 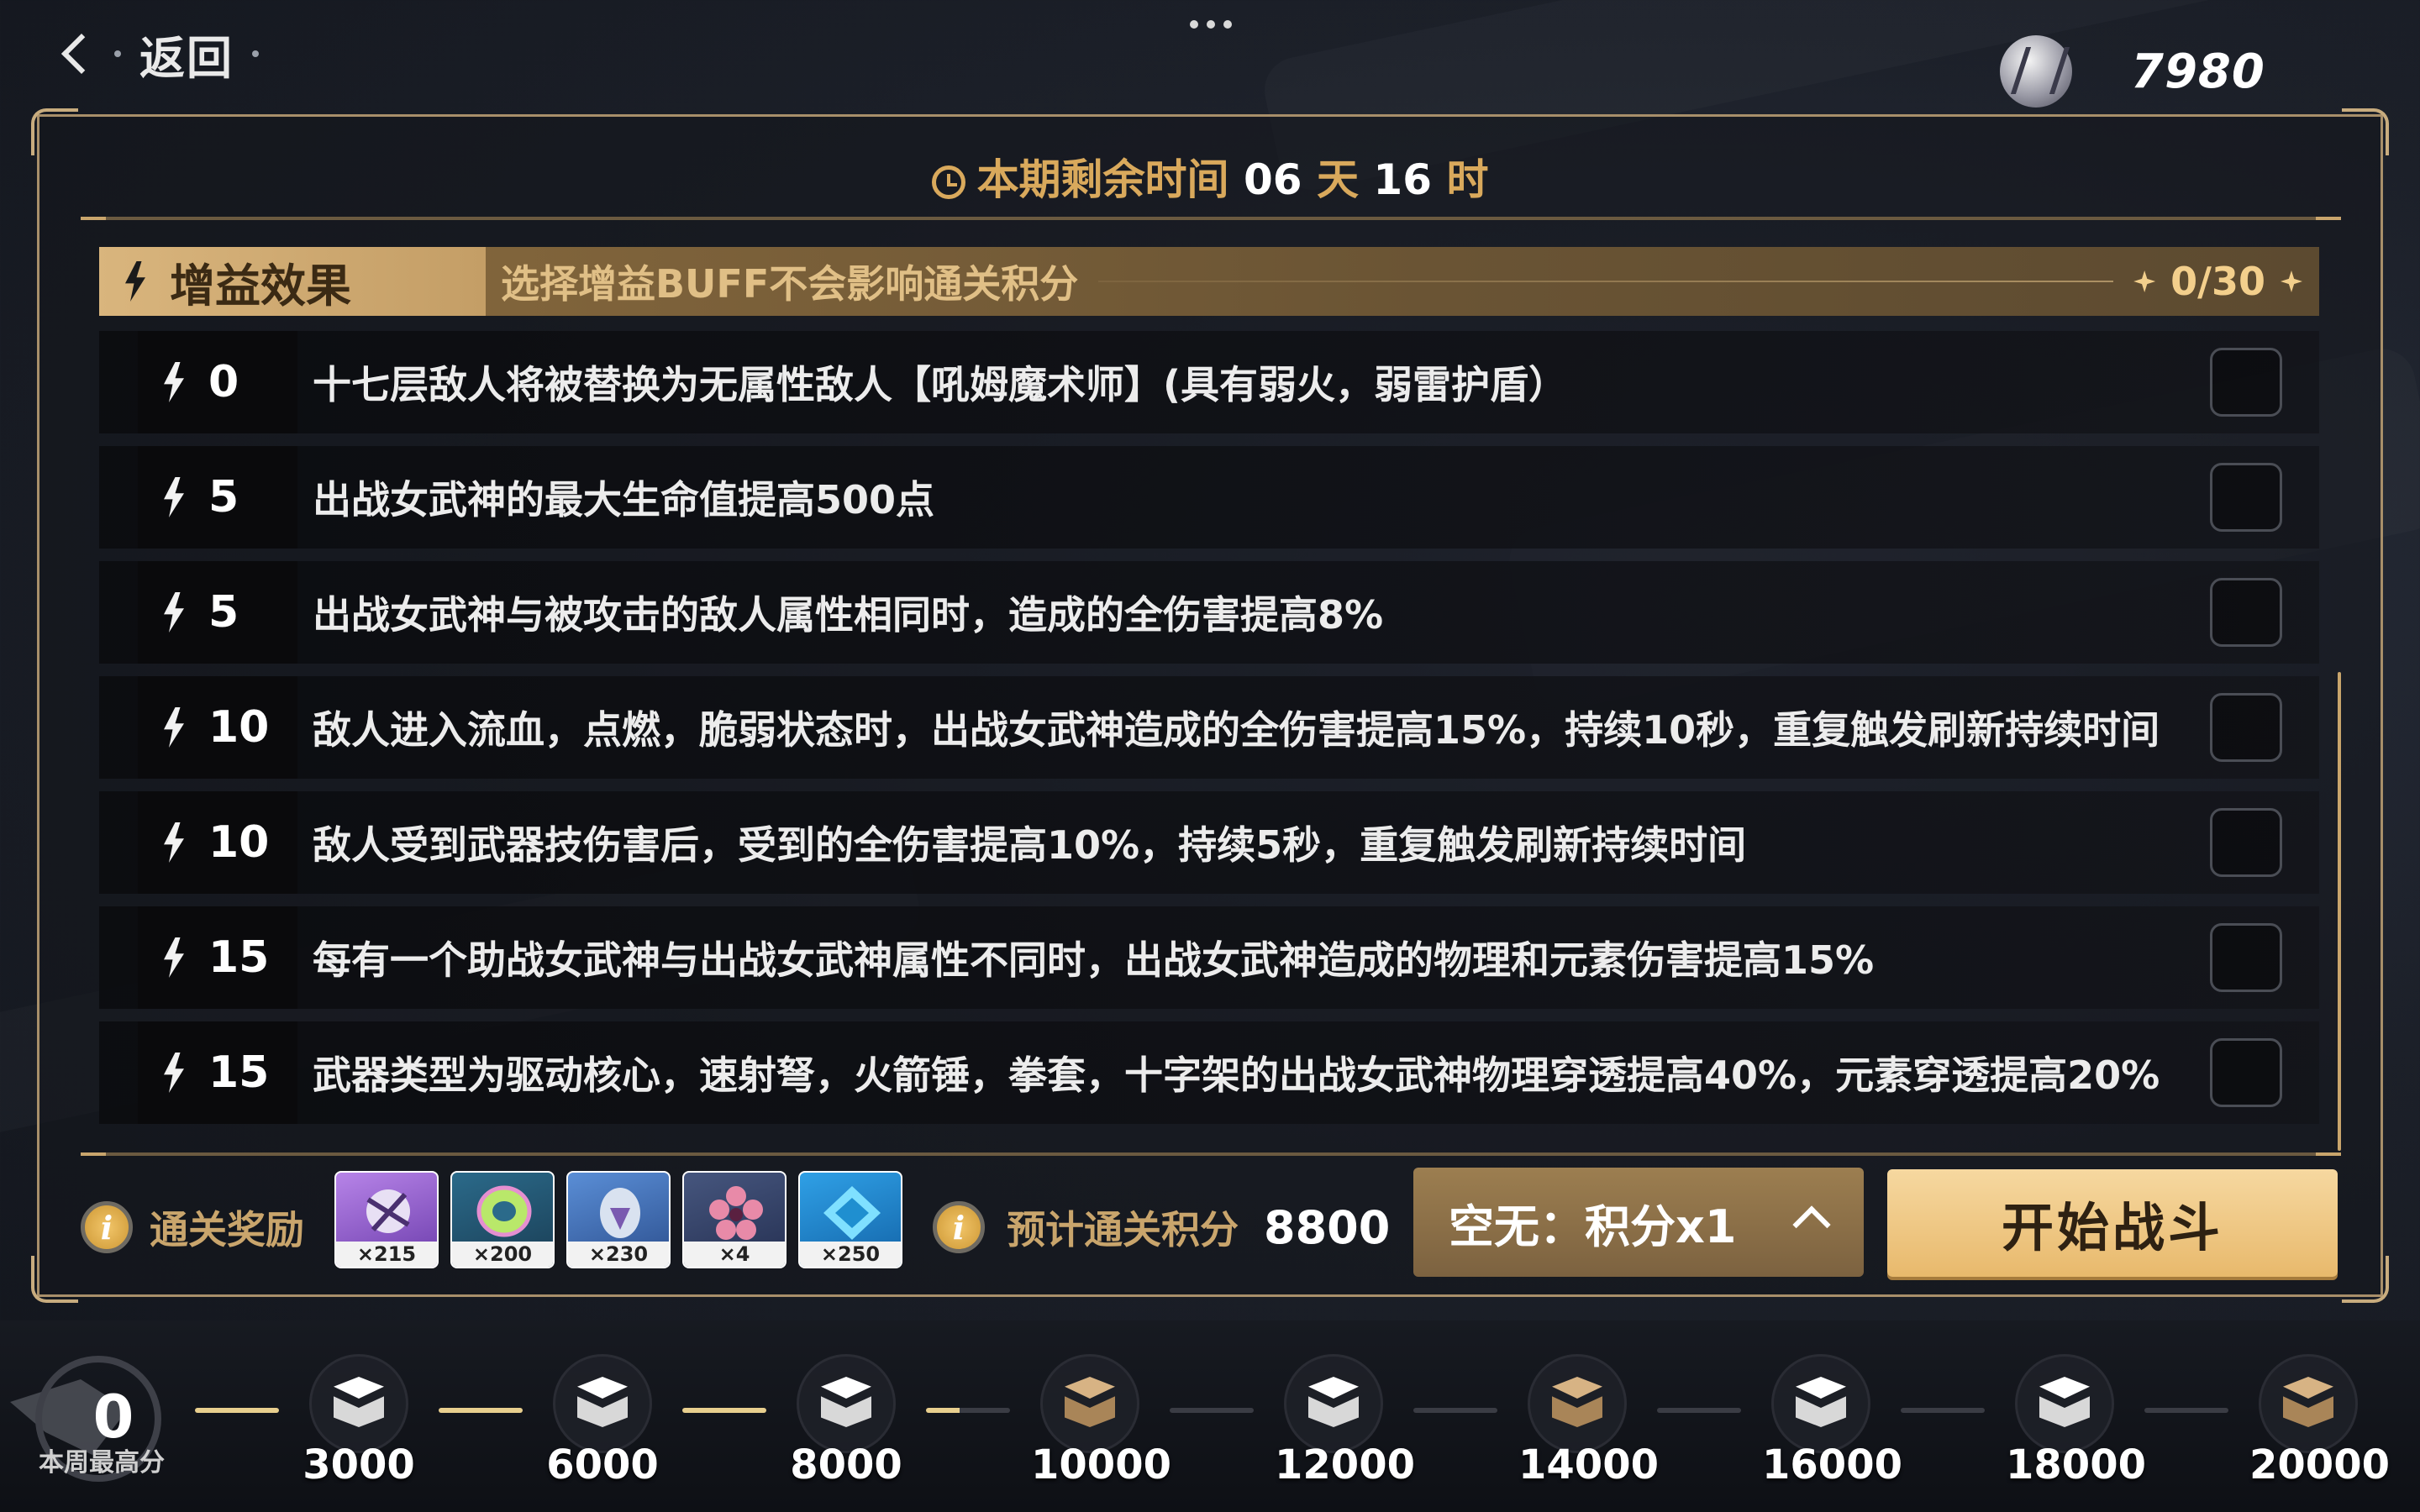 What do you see at coordinates (1209, 497) in the screenshot?
I see `buff-row: 5 出战女武神的最大生命值提高500点` at bounding box center [1209, 497].